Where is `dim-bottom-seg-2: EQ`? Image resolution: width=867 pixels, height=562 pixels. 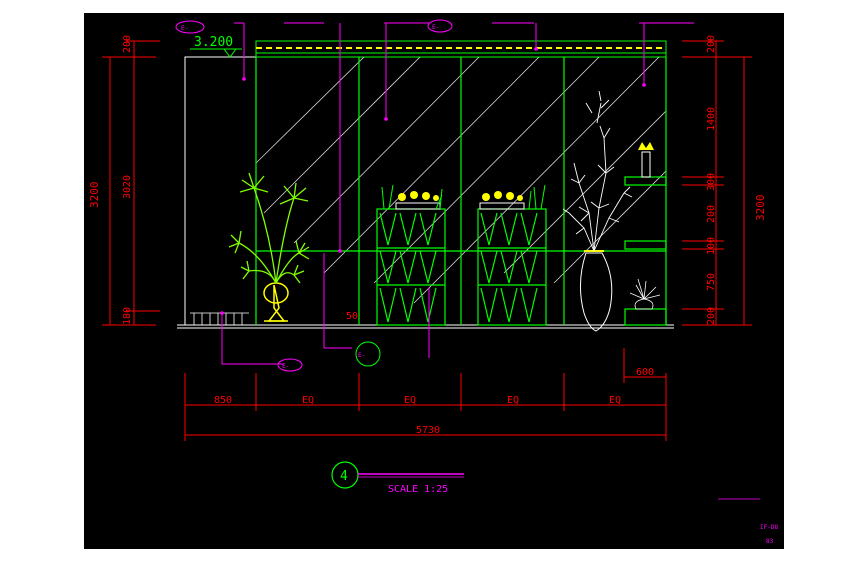 dim-bottom-seg-2: EQ is located at coordinates (308, 400).